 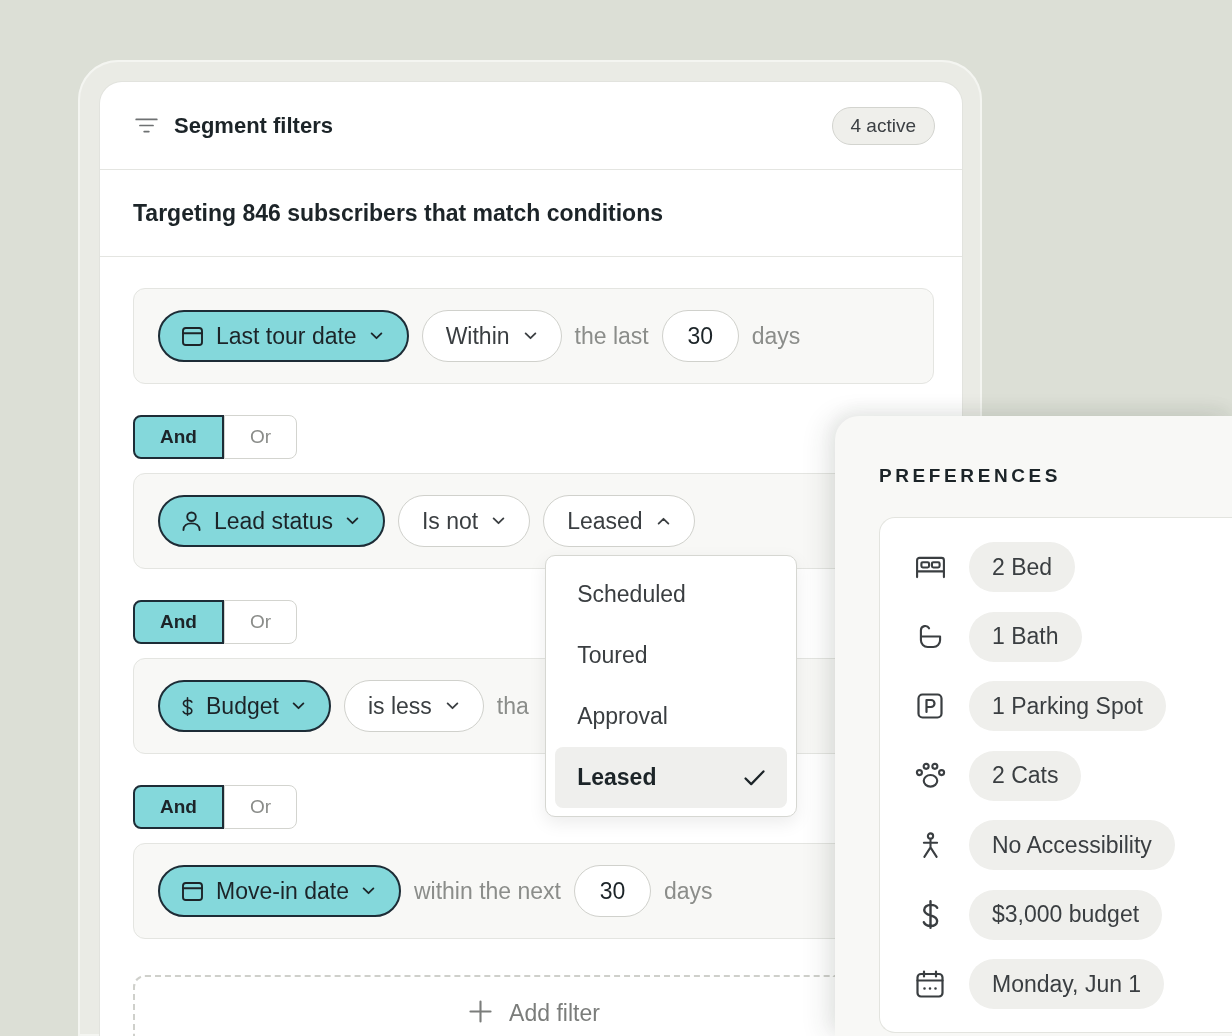 What do you see at coordinates (191, 521) in the screenshot?
I see `person-icon` at bounding box center [191, 521].